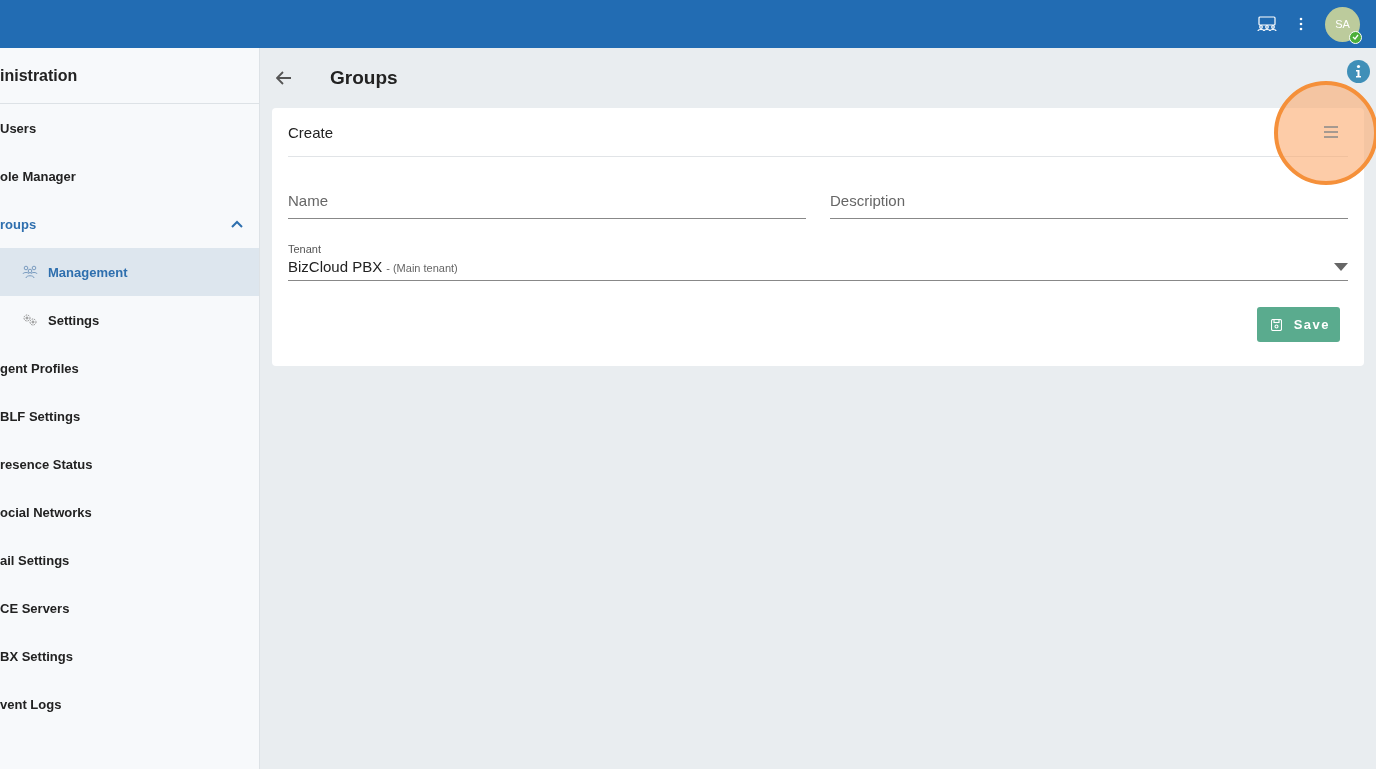 This screenshot has width=1376, height=769. I want to click on tenant-select: Tenant BizCloud PBX - (Main tenant), so click(818, 262).